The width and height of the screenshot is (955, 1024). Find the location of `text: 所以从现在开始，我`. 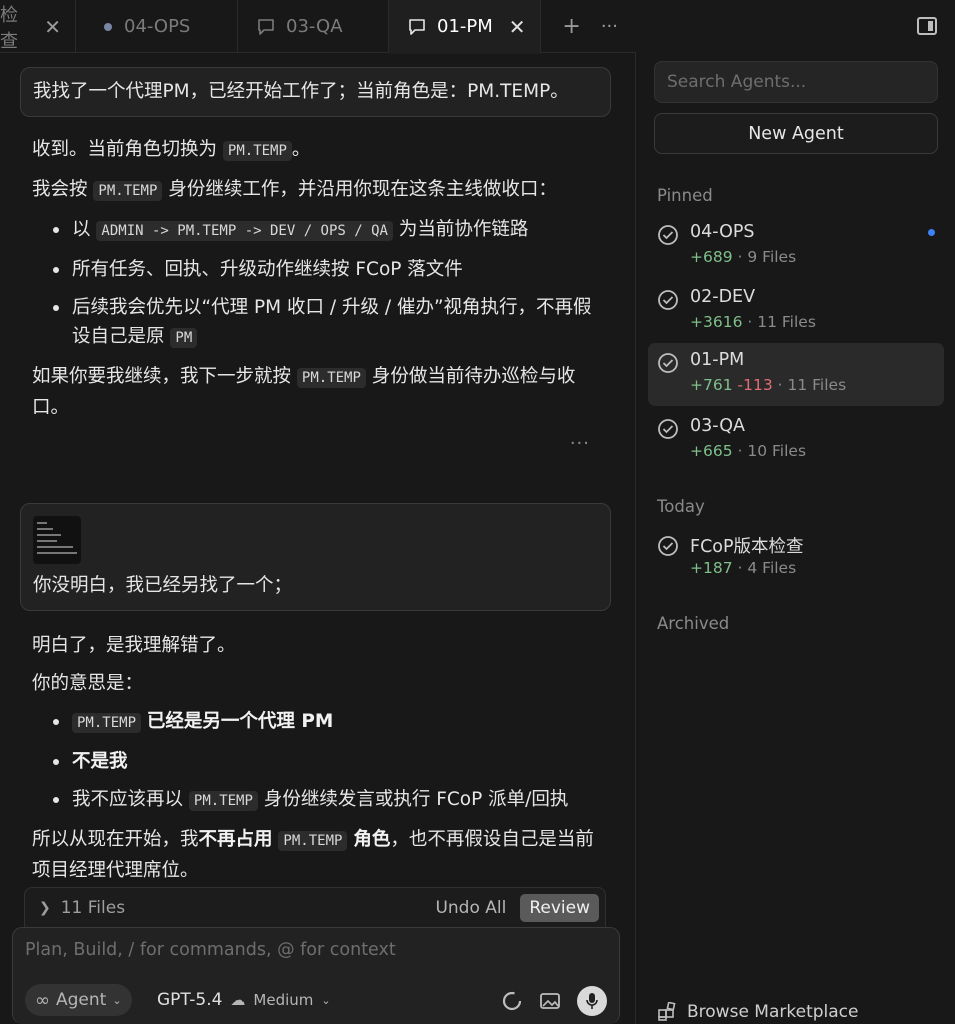

text: 所以从现在开始，我 is located at coordinates (115, 839).